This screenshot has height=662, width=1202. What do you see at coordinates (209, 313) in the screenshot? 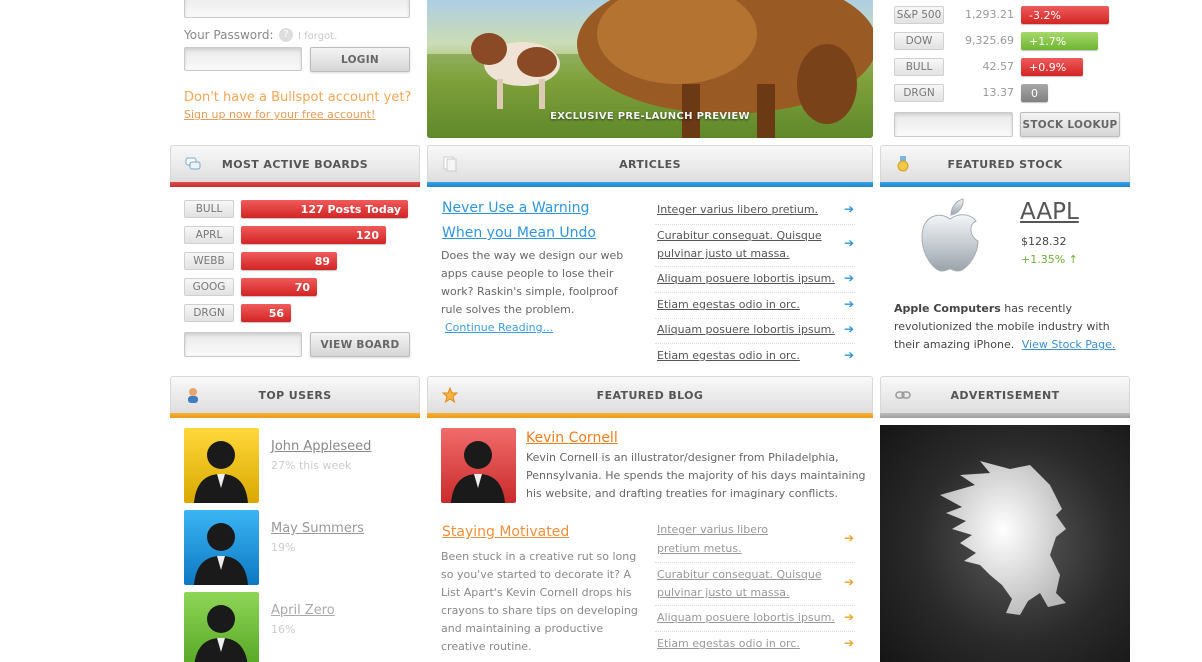
I see `board-symbol-drgn: DRGN` at bounding box center [209, 313].